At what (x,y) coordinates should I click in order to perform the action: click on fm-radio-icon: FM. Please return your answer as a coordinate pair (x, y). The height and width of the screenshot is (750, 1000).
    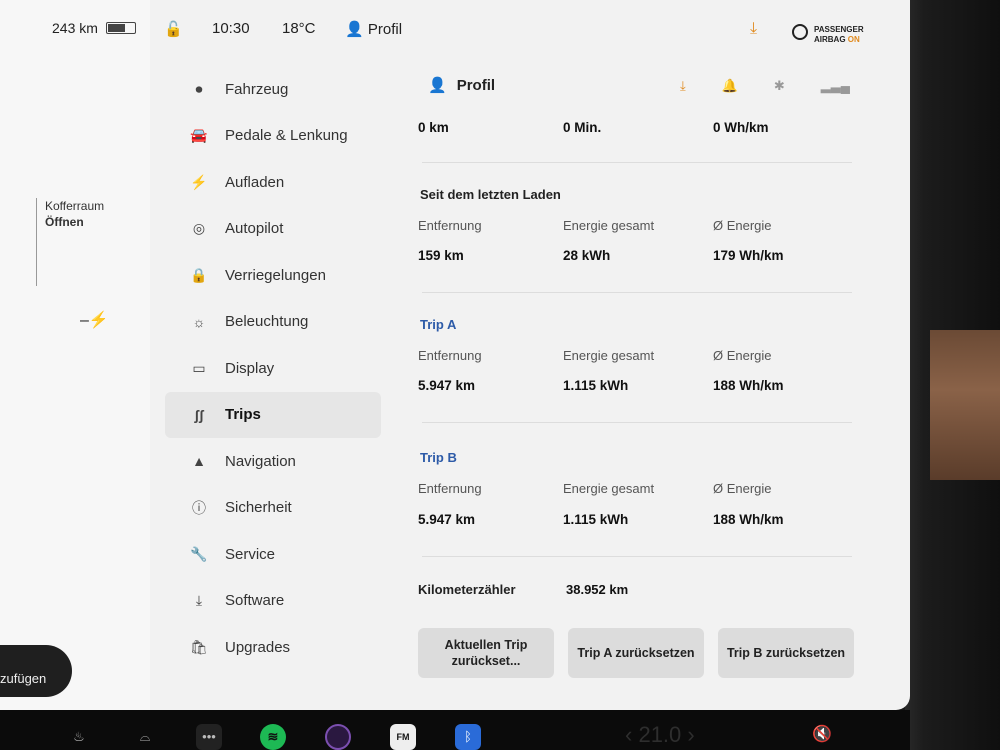
    Looking at the image, I should click on (403, 737).